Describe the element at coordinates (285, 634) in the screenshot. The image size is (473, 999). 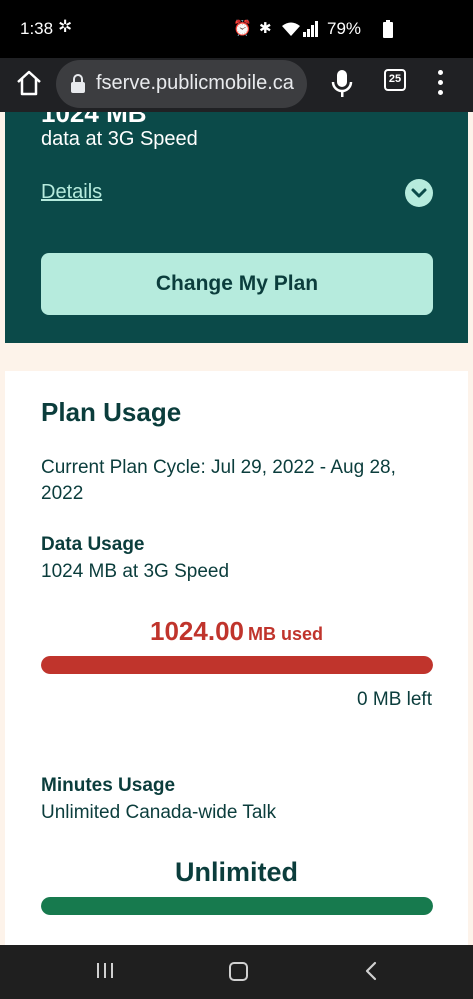
I see `data-used-unit: MB used` at that location.